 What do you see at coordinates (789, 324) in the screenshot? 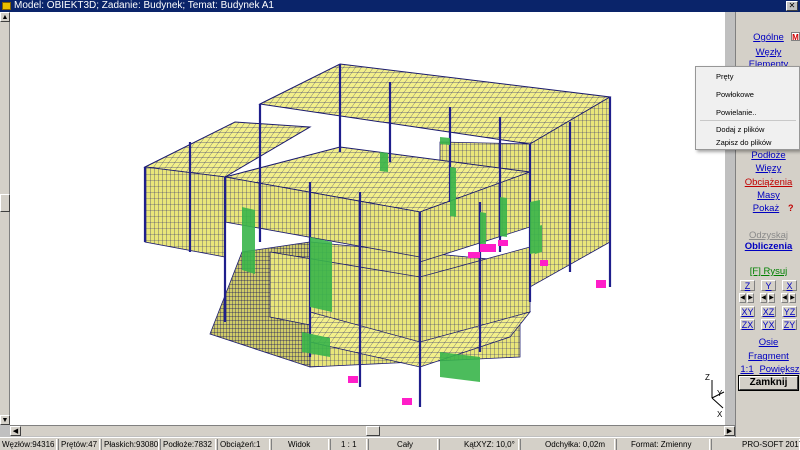
I see `view-zy-button: ZY` at bounding box center [789, 324].